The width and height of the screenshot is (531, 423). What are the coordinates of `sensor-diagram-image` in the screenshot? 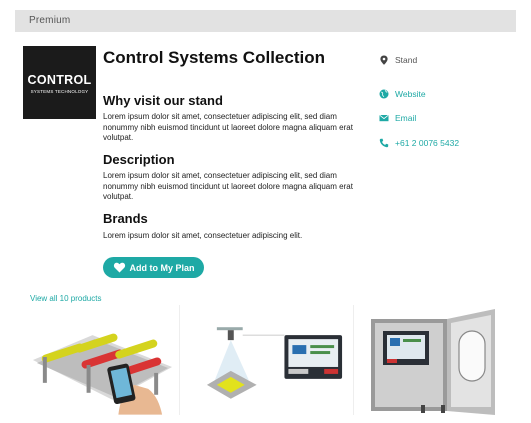 It's located at (275, 360).